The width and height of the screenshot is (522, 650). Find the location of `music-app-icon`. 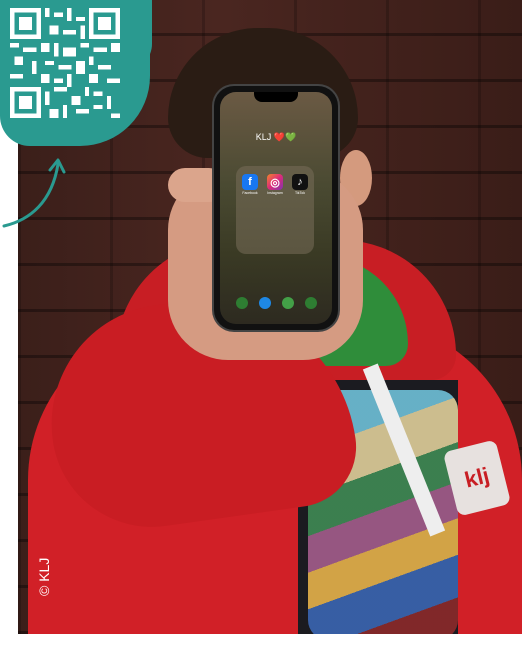

music-app-icon is located at coordinates (310, 303).